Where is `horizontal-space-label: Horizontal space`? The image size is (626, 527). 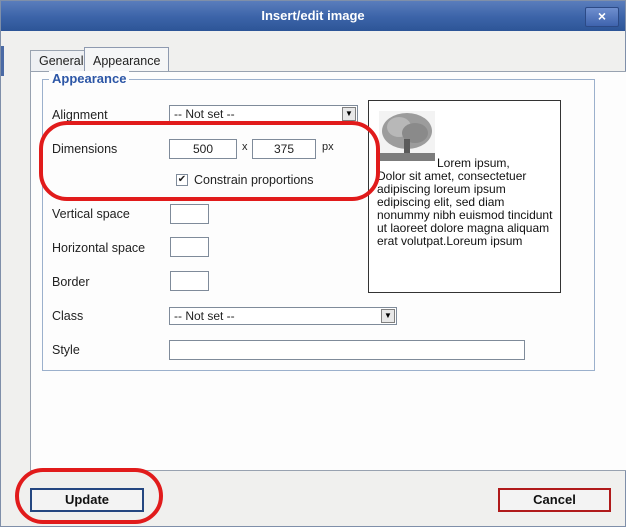
horizontal-space-label: Horizontal space is located at coordinates (99, 248).